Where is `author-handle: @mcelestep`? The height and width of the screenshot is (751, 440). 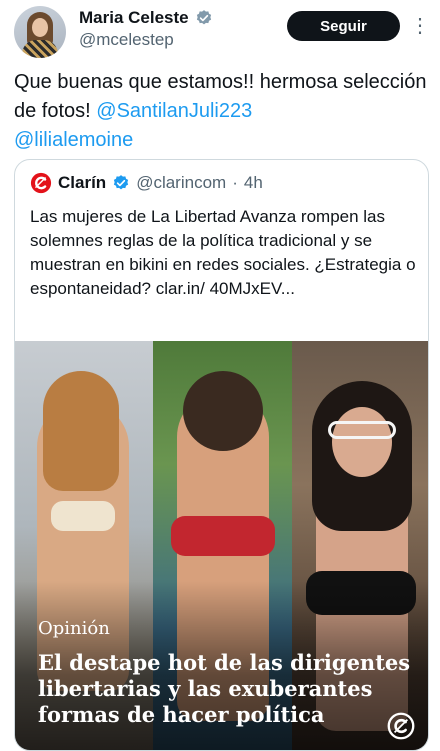
author-handle: @mcelestep is located at coordinates (126, 40).